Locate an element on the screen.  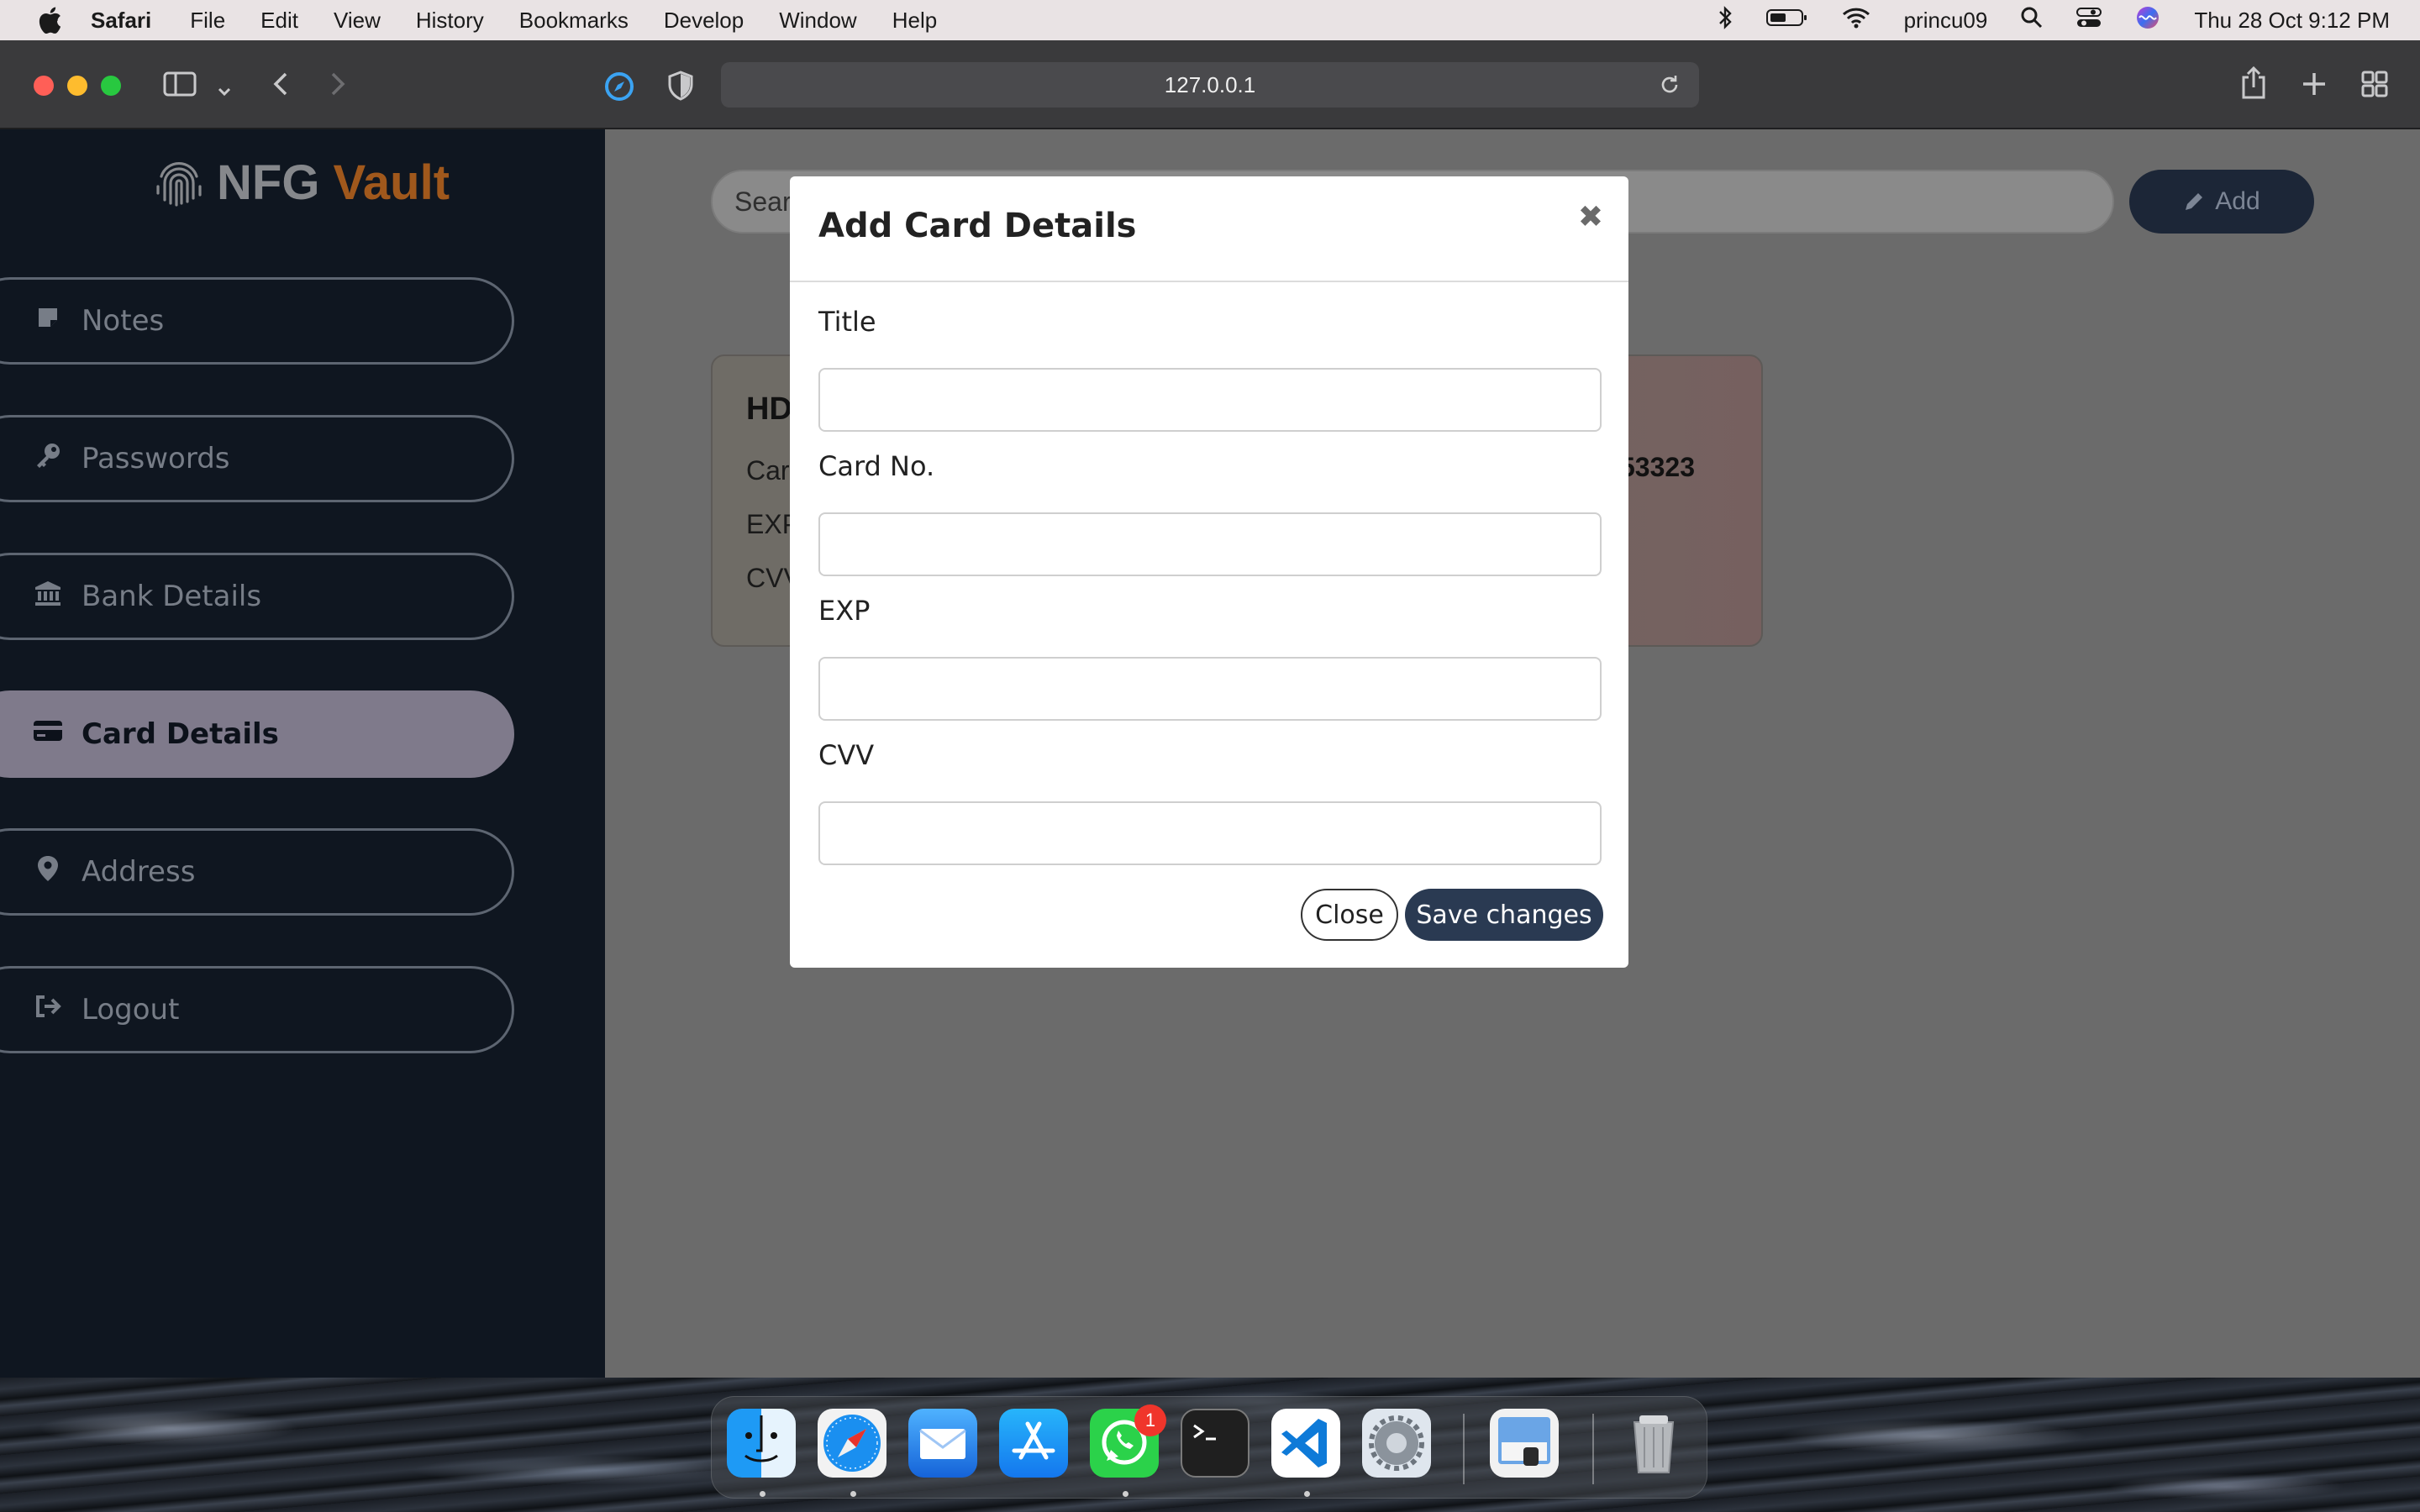
sidebar-item-address: Address is located at coordinates (257, 872).